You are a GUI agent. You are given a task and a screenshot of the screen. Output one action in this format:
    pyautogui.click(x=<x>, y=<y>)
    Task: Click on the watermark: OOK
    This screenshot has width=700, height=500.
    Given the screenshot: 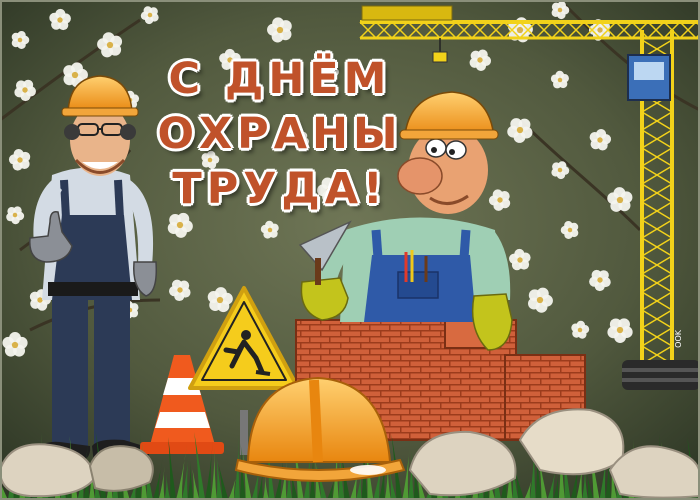 What is the action you would take?
    pyautogui.click(x=678, y=339)
    